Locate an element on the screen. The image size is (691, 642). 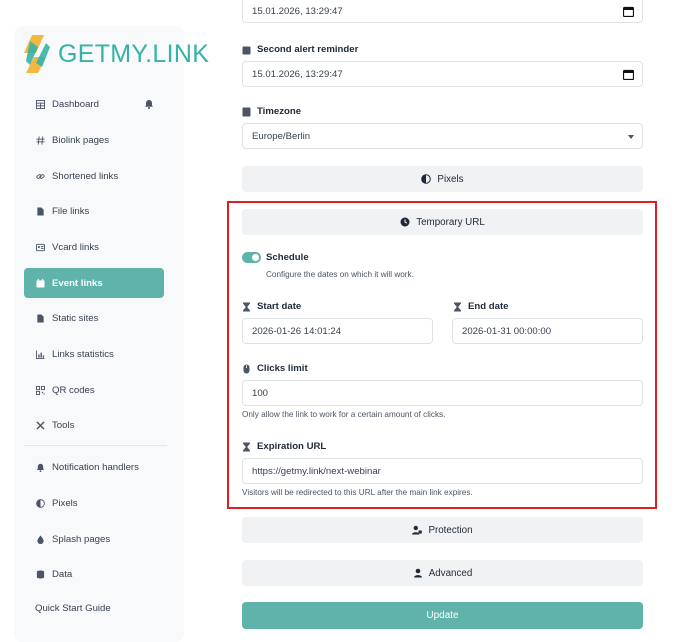
file-code-icon is located at coordinates (40, 318).